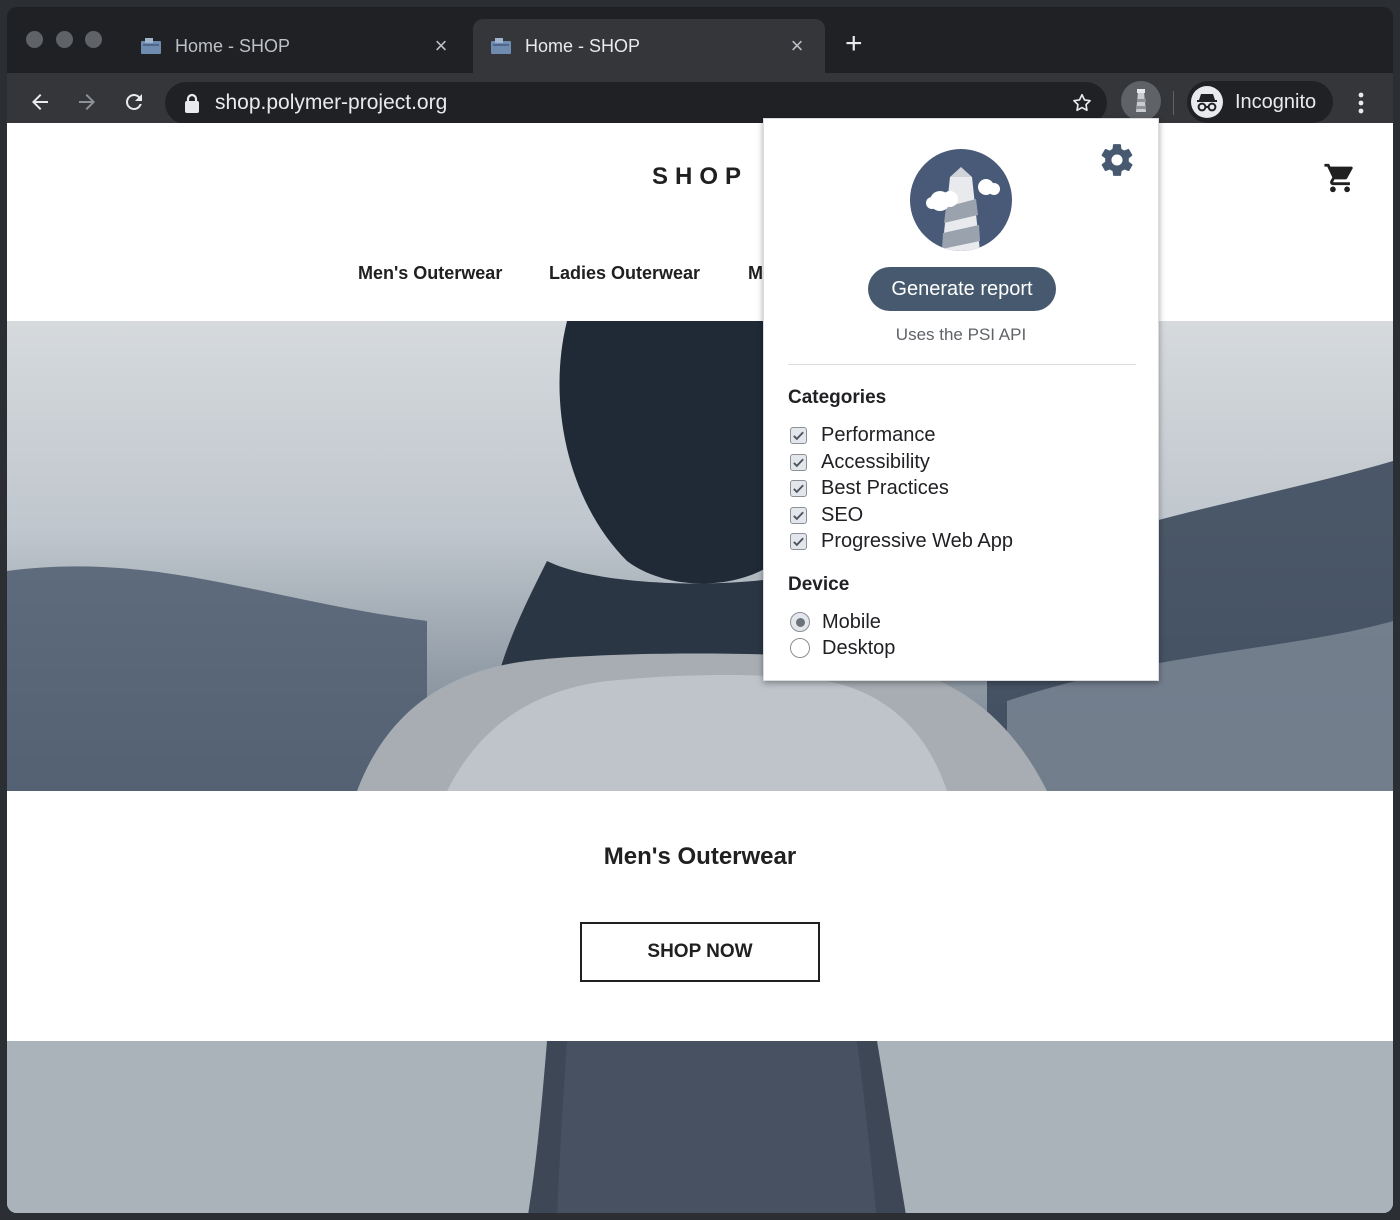  I want to click on radio-dot, so click(800, 622).